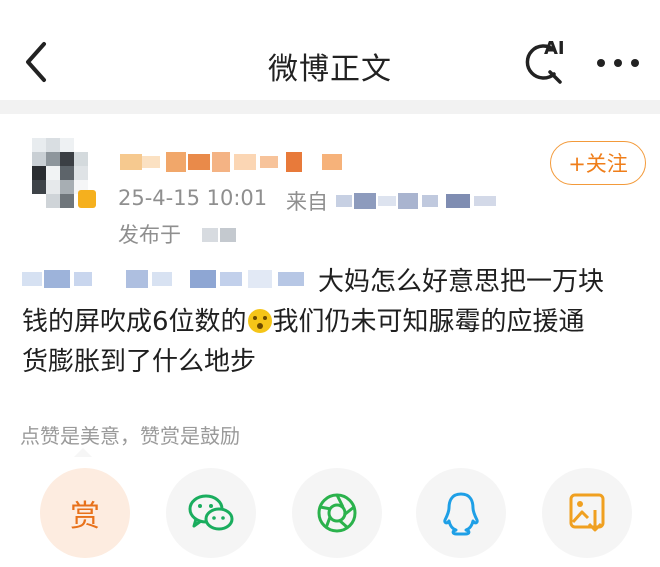  What do you see at coordinates (238, 162) in the screenshot?
I see `username-blurred` at bounding box center [238, 162].